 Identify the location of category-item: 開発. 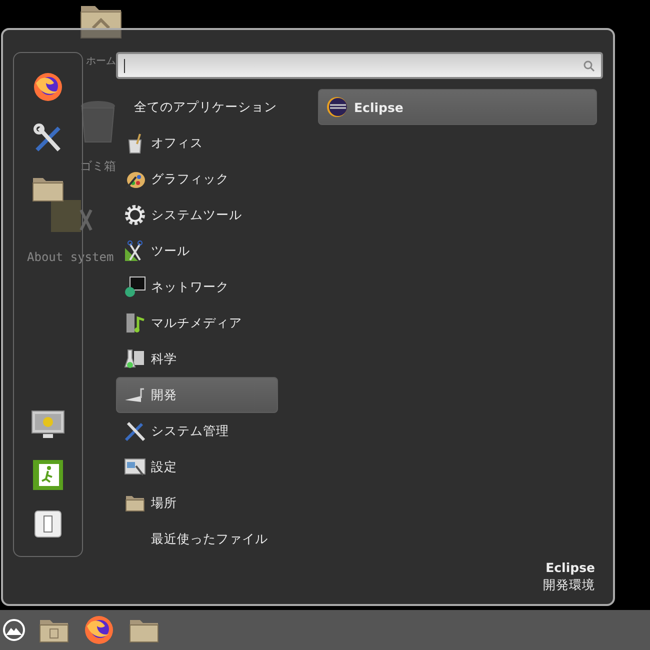
(197, 395).